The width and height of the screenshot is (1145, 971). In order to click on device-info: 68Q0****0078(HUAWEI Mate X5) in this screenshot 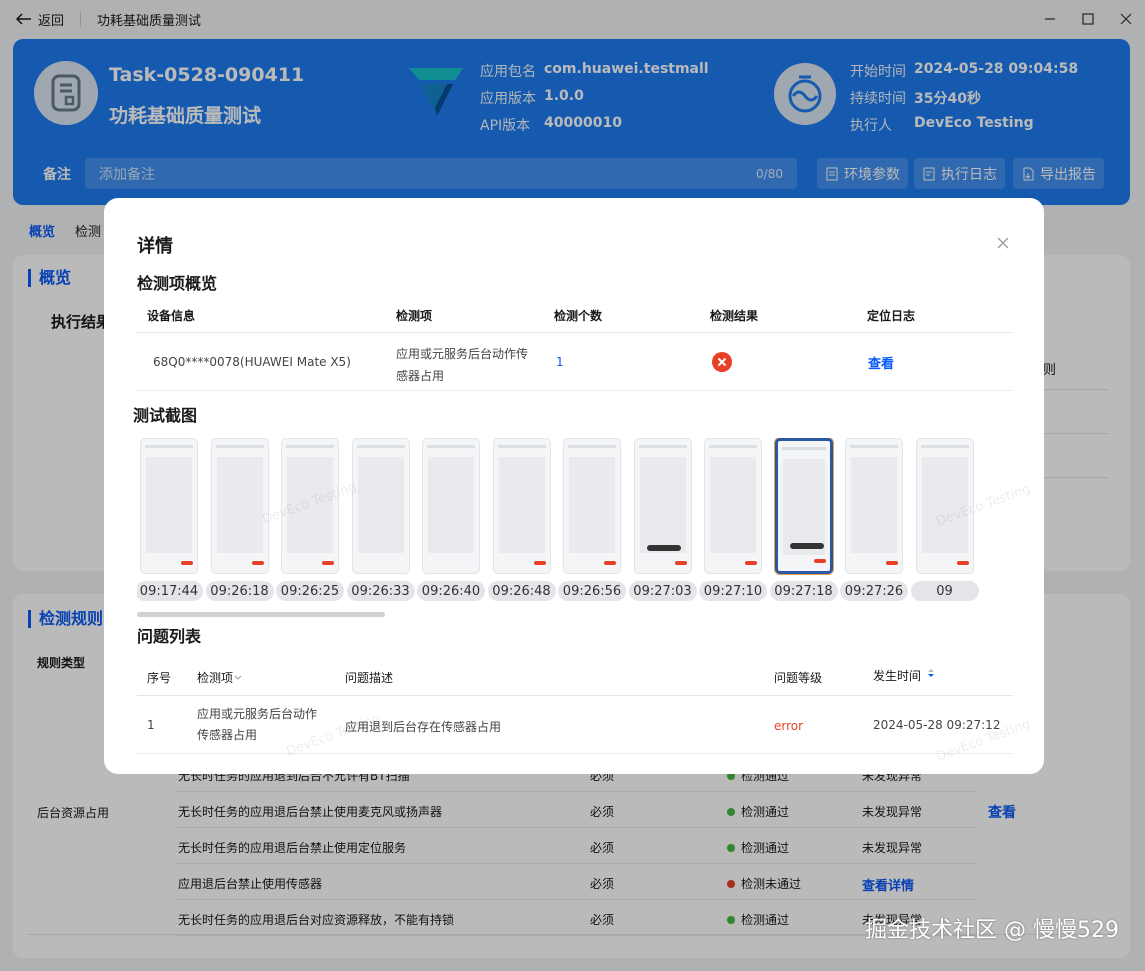, I will do `click(252, 362)`.